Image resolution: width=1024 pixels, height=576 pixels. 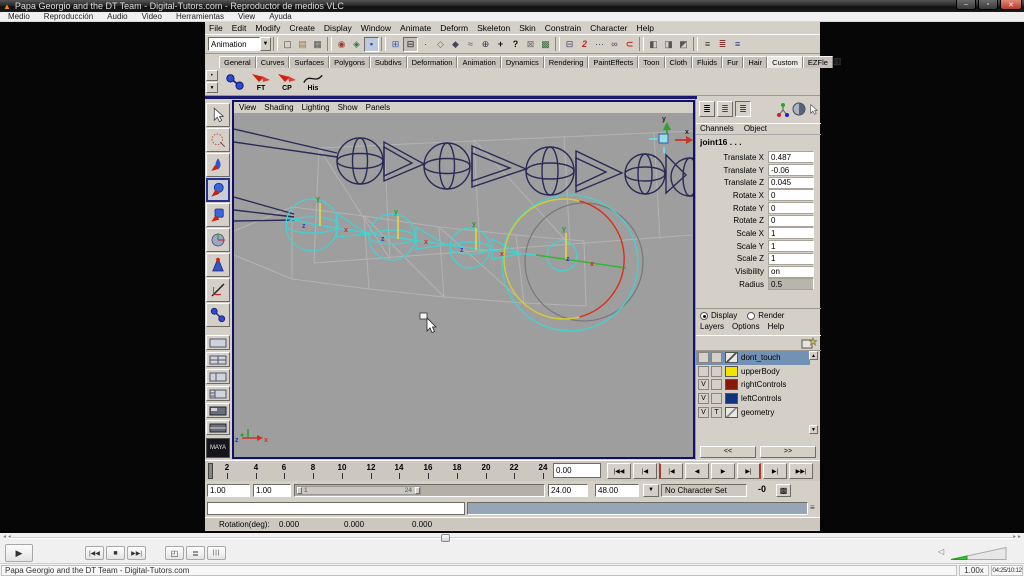 I want to click on close-button: ✕, so click(x=1011, y=5).